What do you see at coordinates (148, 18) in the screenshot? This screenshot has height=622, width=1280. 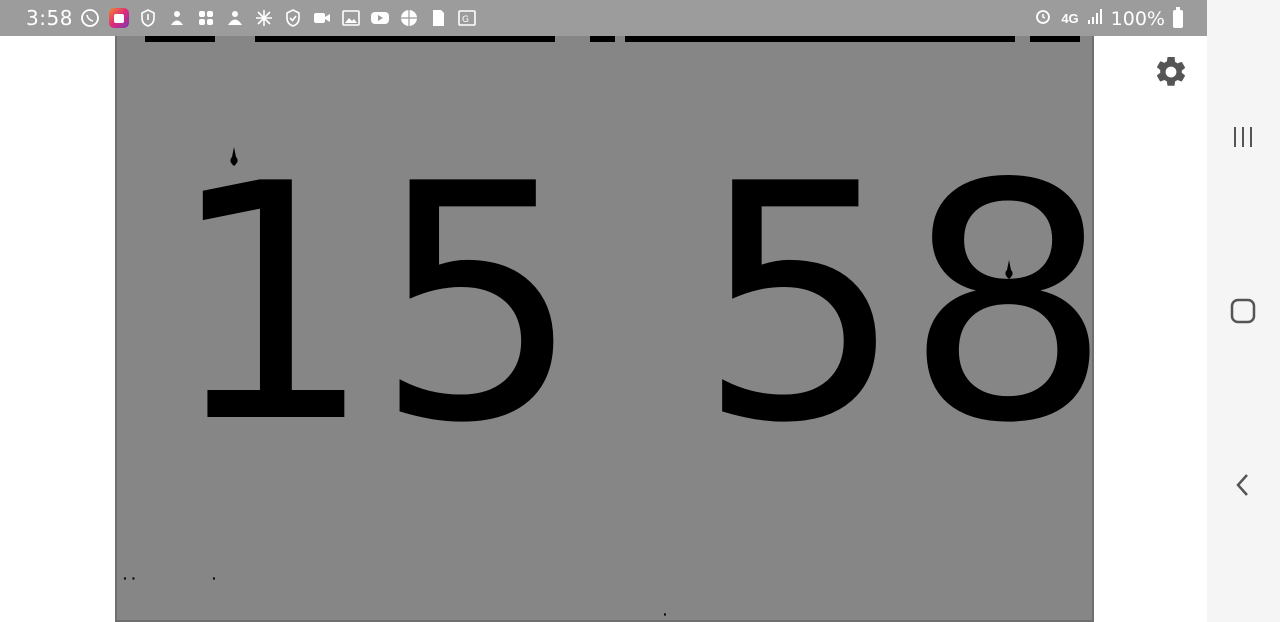 I see `shield-alert-icon` at bounding box center [148, 18].